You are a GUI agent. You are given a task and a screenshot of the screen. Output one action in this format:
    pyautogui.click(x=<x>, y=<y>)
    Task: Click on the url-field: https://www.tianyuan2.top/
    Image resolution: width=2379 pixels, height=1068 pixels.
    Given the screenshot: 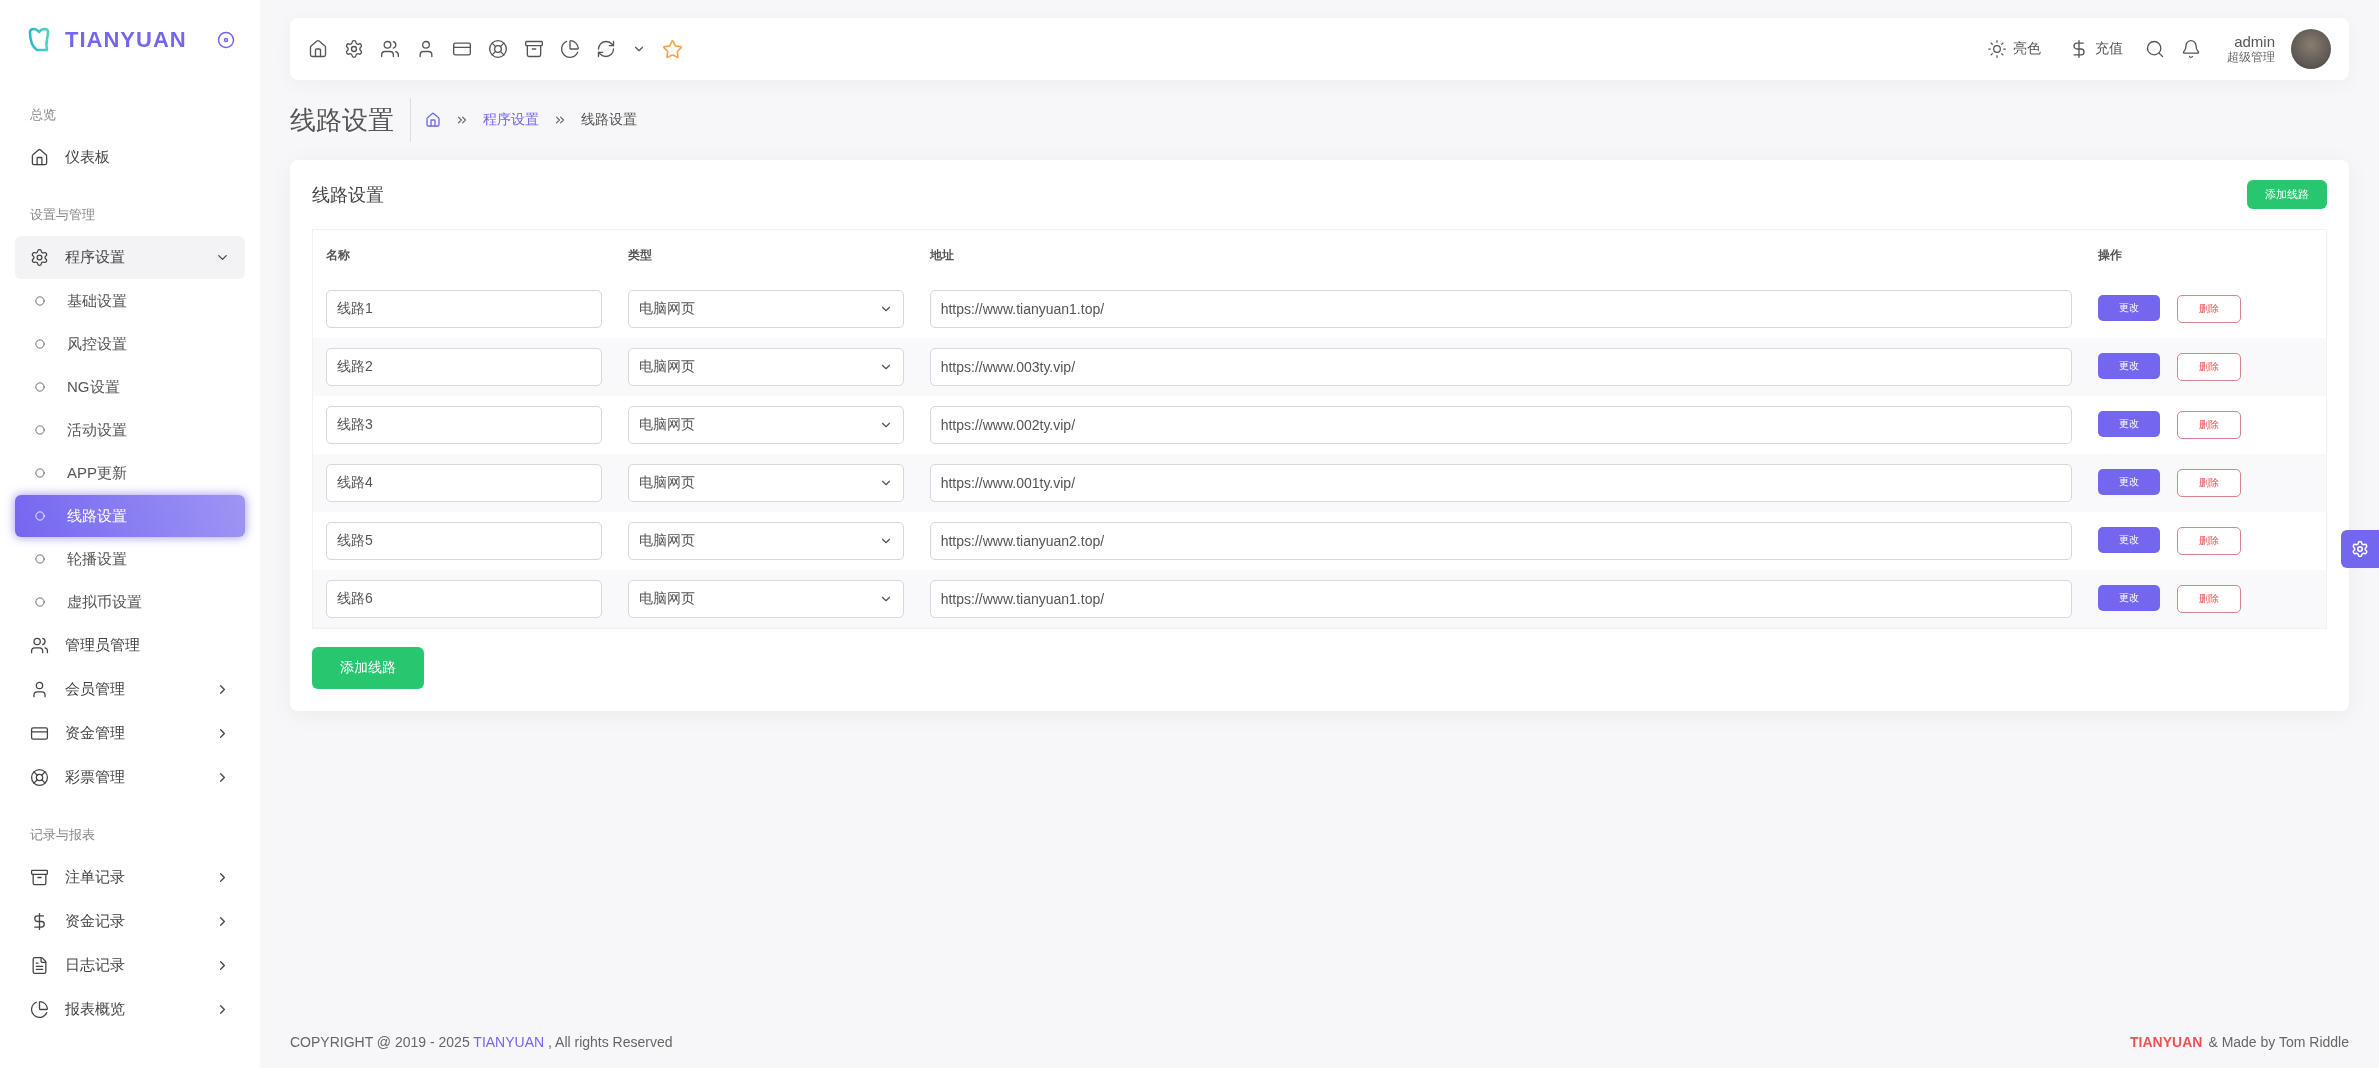 What is the action you would take?
    pyautogui.click(x=1500, y=541)
    